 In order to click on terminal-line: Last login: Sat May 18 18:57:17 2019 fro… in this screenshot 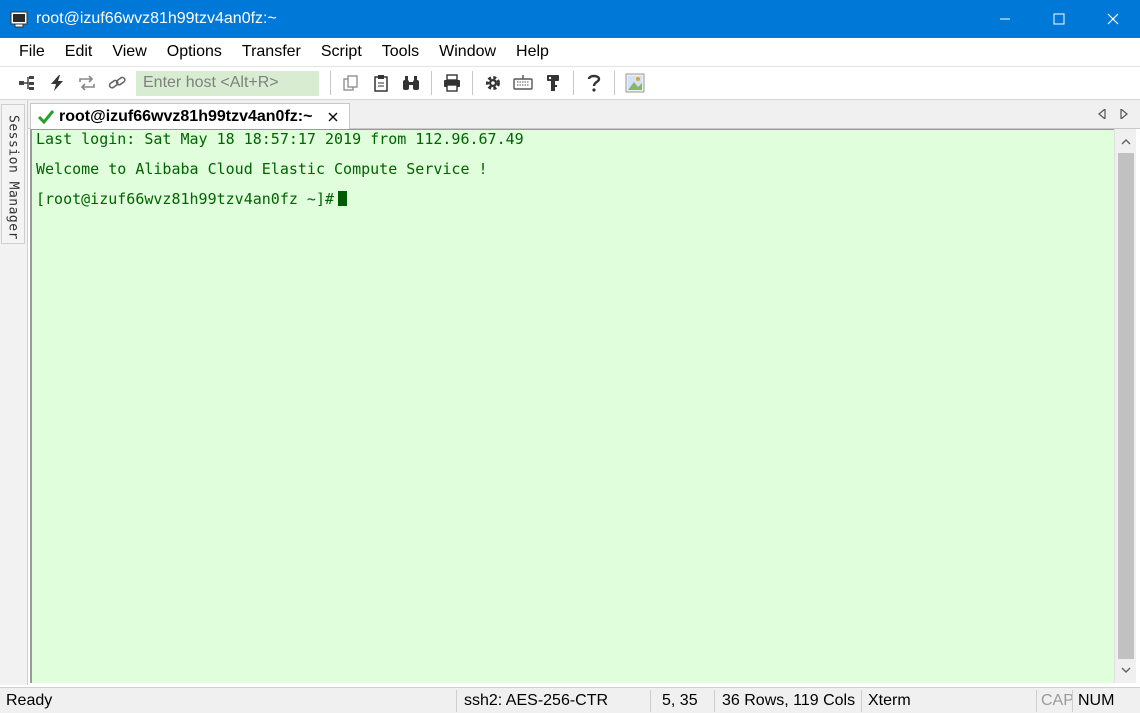, I will do `click(280, 139)`.